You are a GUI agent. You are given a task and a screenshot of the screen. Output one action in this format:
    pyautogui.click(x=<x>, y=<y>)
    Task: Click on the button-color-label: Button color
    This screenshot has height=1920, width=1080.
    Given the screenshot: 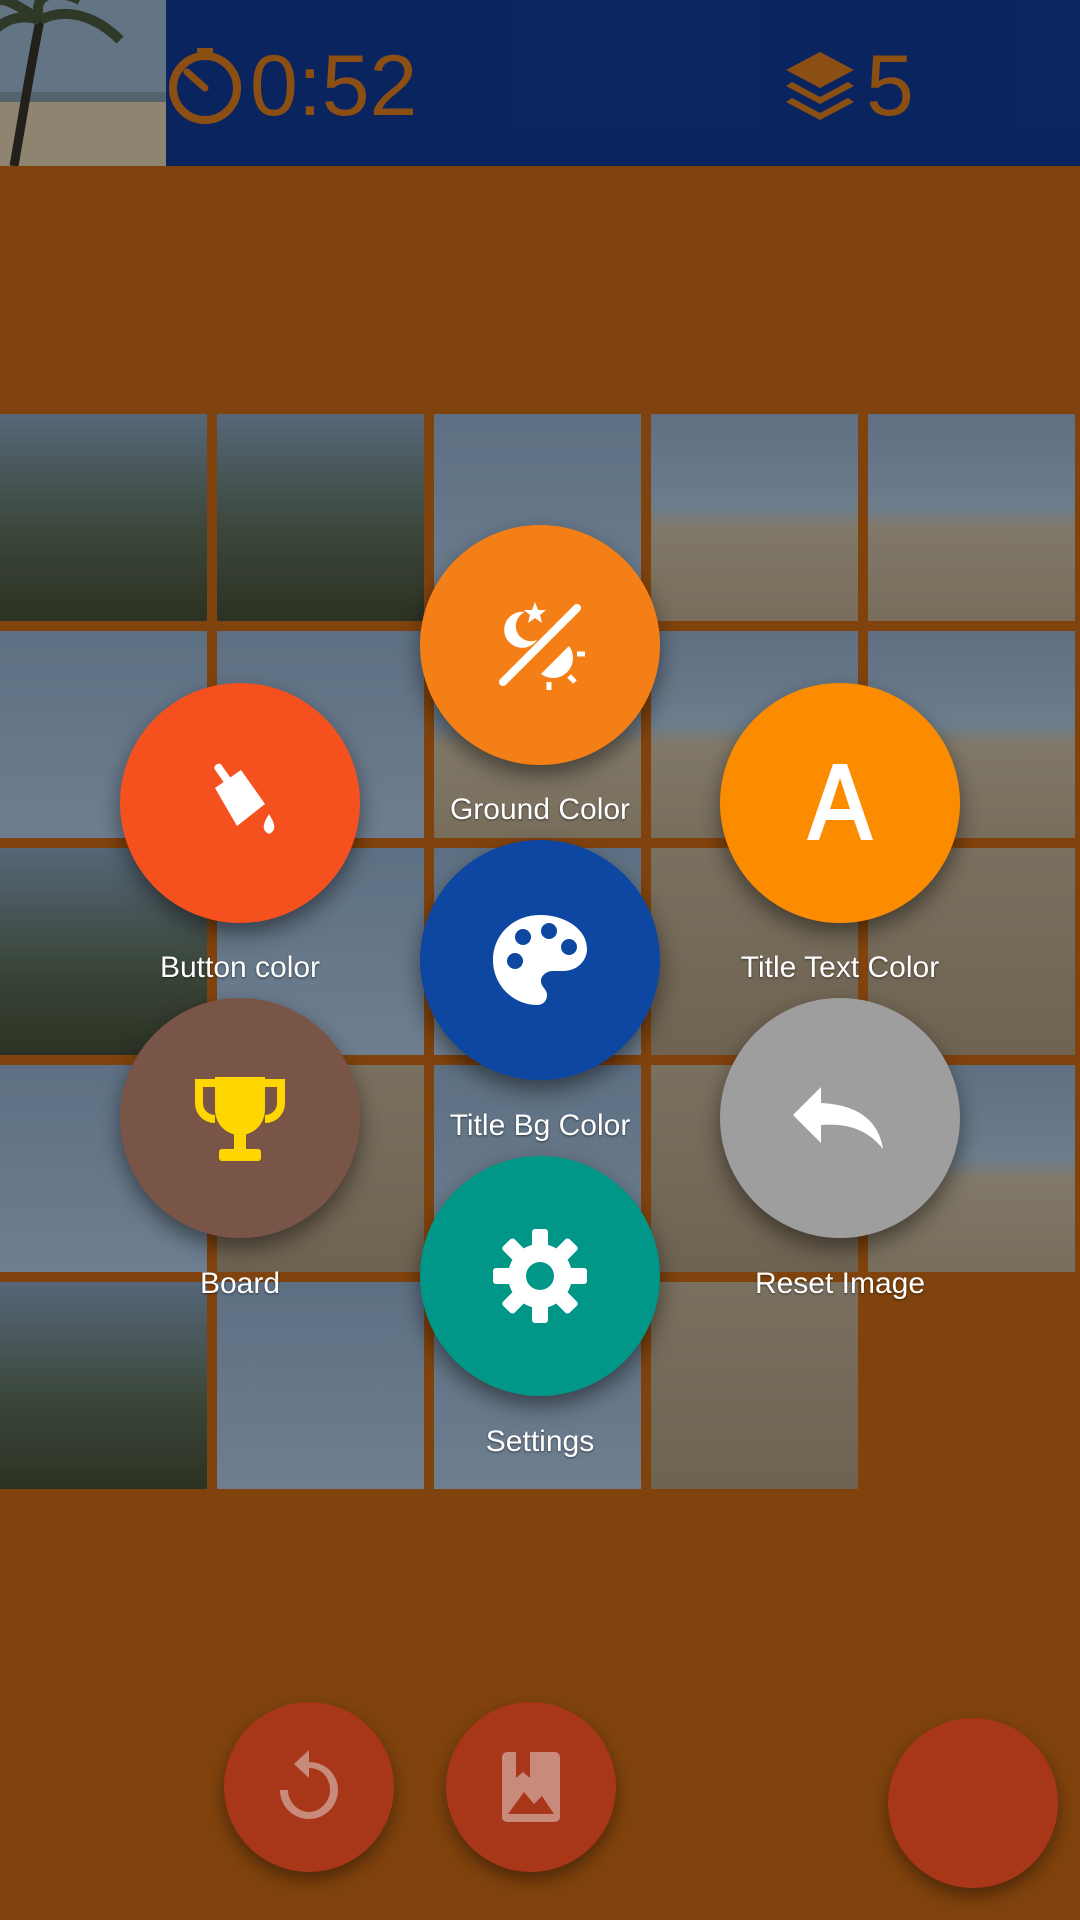 What is the action you would take?
    pyautogui.click(x=240, y=967)
    